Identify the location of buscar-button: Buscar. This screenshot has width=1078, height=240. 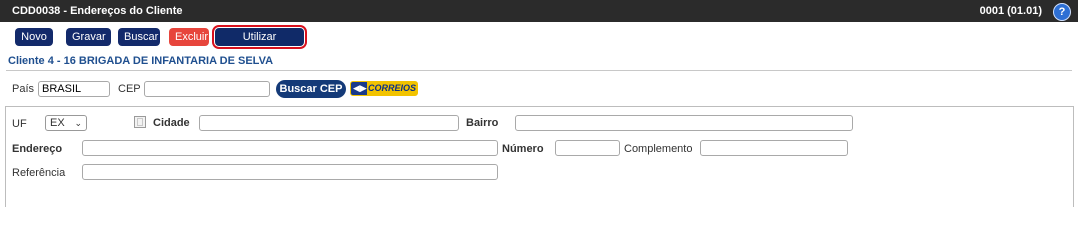
(139, 37).